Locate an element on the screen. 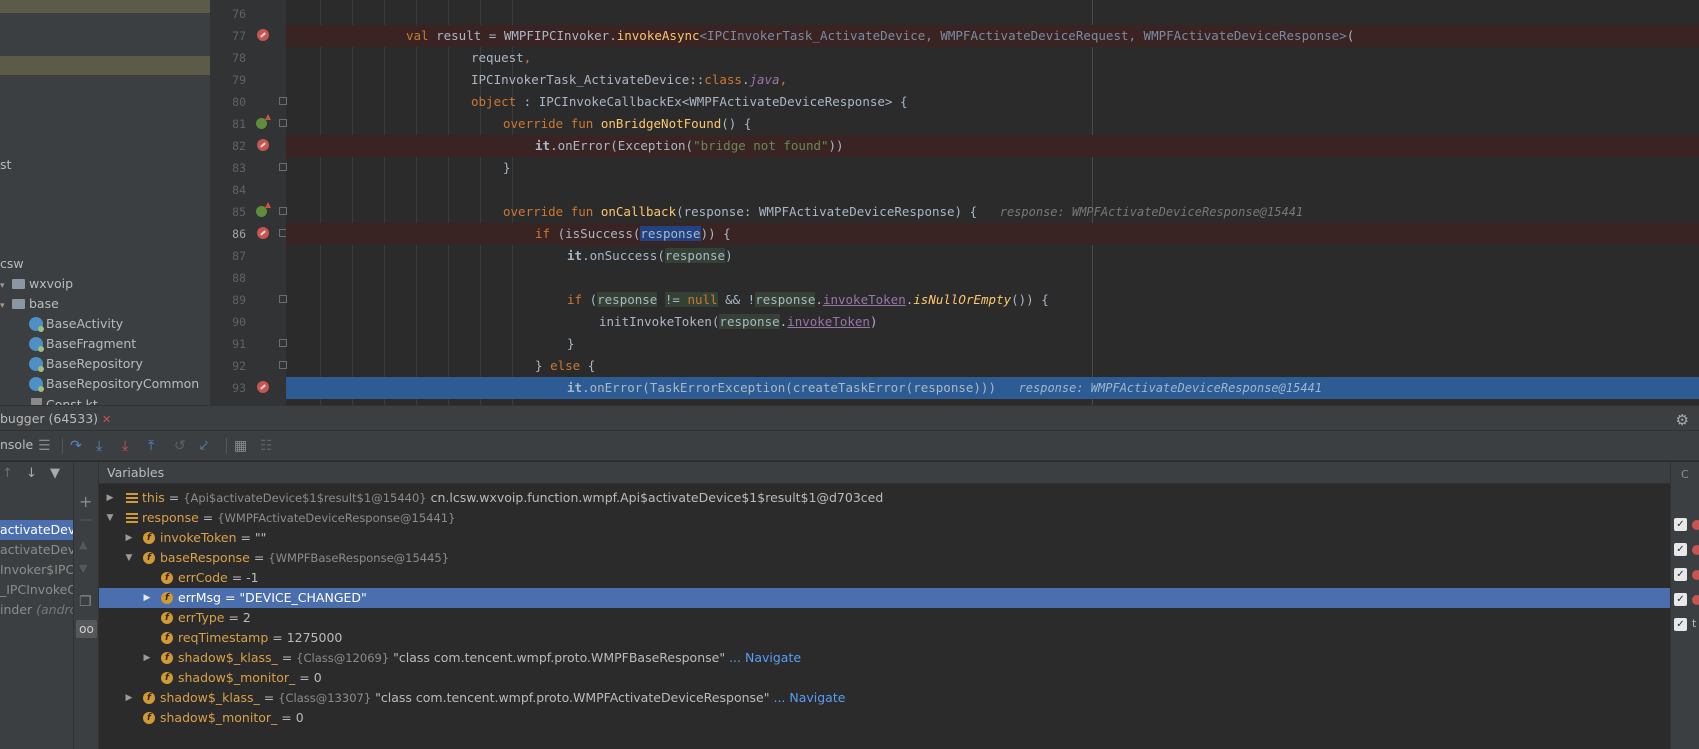 The height and width of the screenshot is (749, 1699). frame-item: inder (andro is located at coordinates (36, 610).